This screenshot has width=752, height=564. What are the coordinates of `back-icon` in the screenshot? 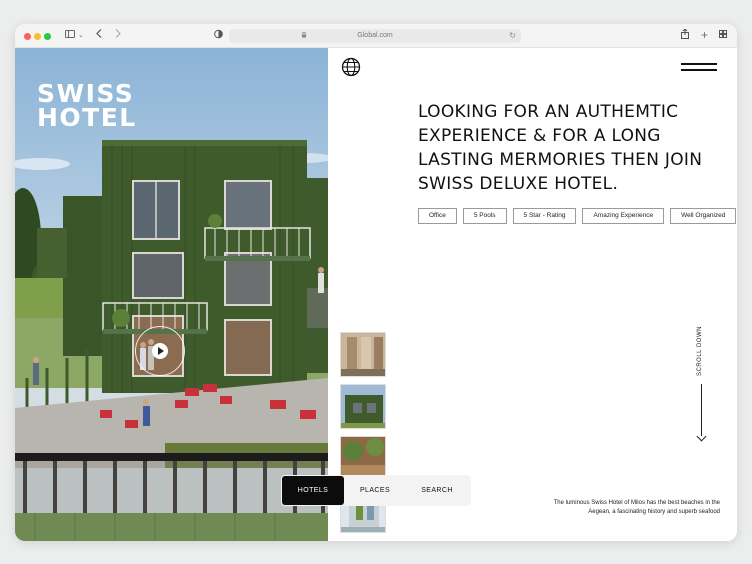 It's located at (99, 36).